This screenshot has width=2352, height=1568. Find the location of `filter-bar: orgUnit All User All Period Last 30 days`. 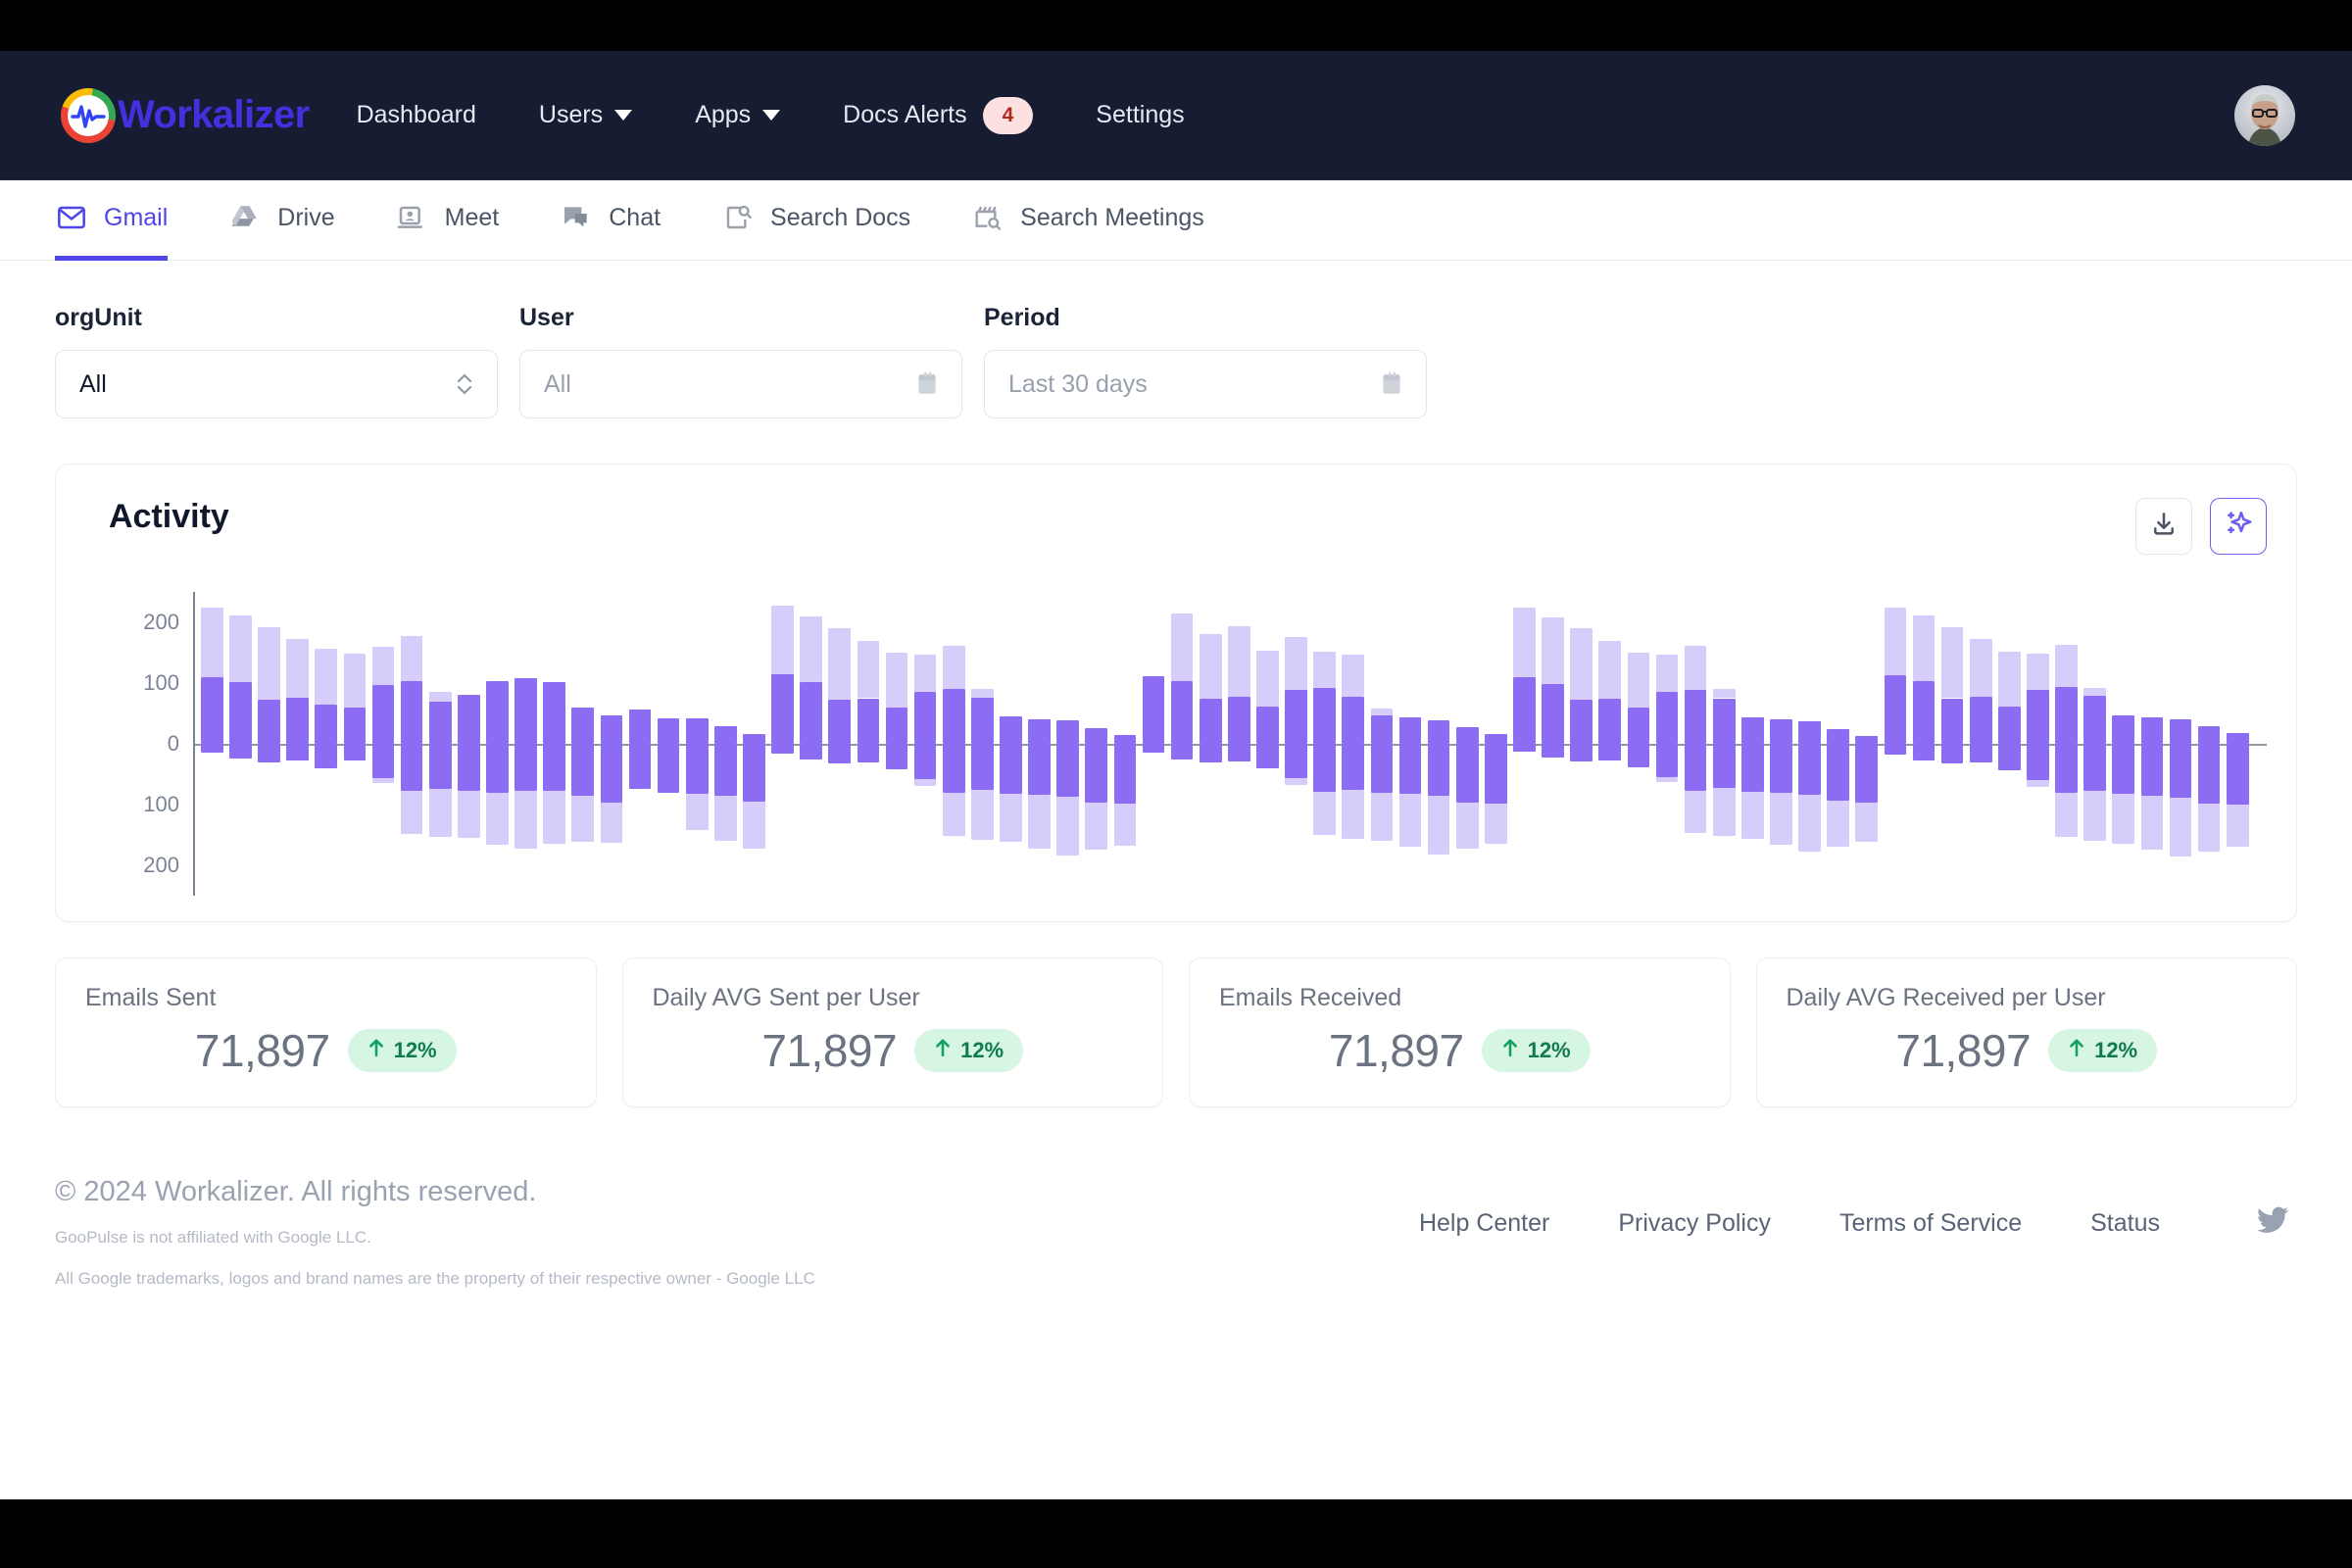

filter-bar: orgUnit All User All Period Last 30 days is located at coordinates (1176, 339).